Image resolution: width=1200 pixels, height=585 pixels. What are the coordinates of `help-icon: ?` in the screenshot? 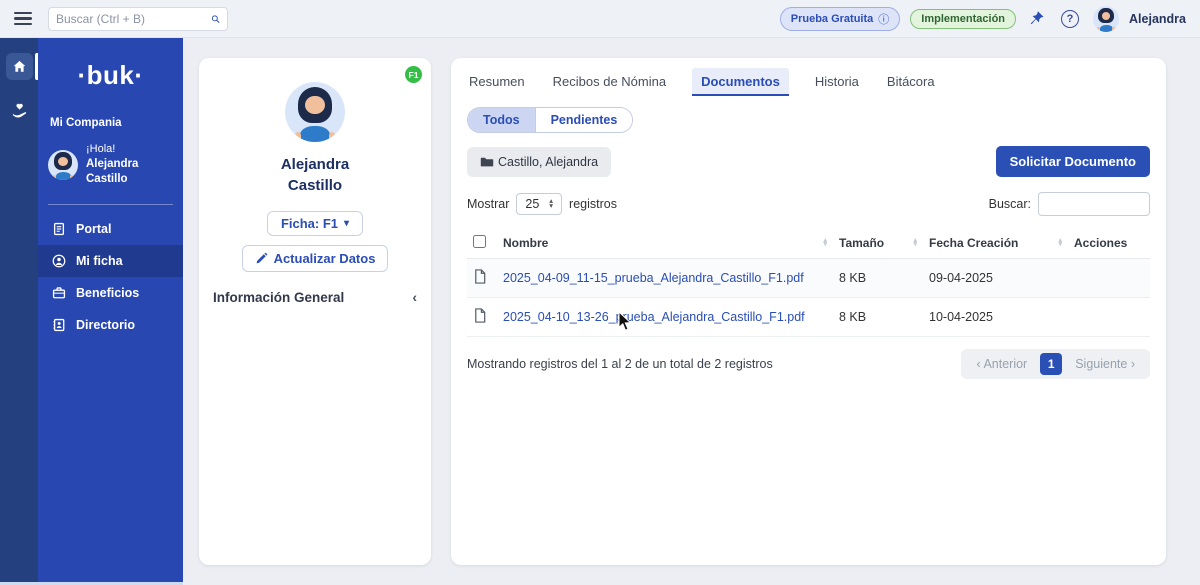 It's located at (1070, 18).